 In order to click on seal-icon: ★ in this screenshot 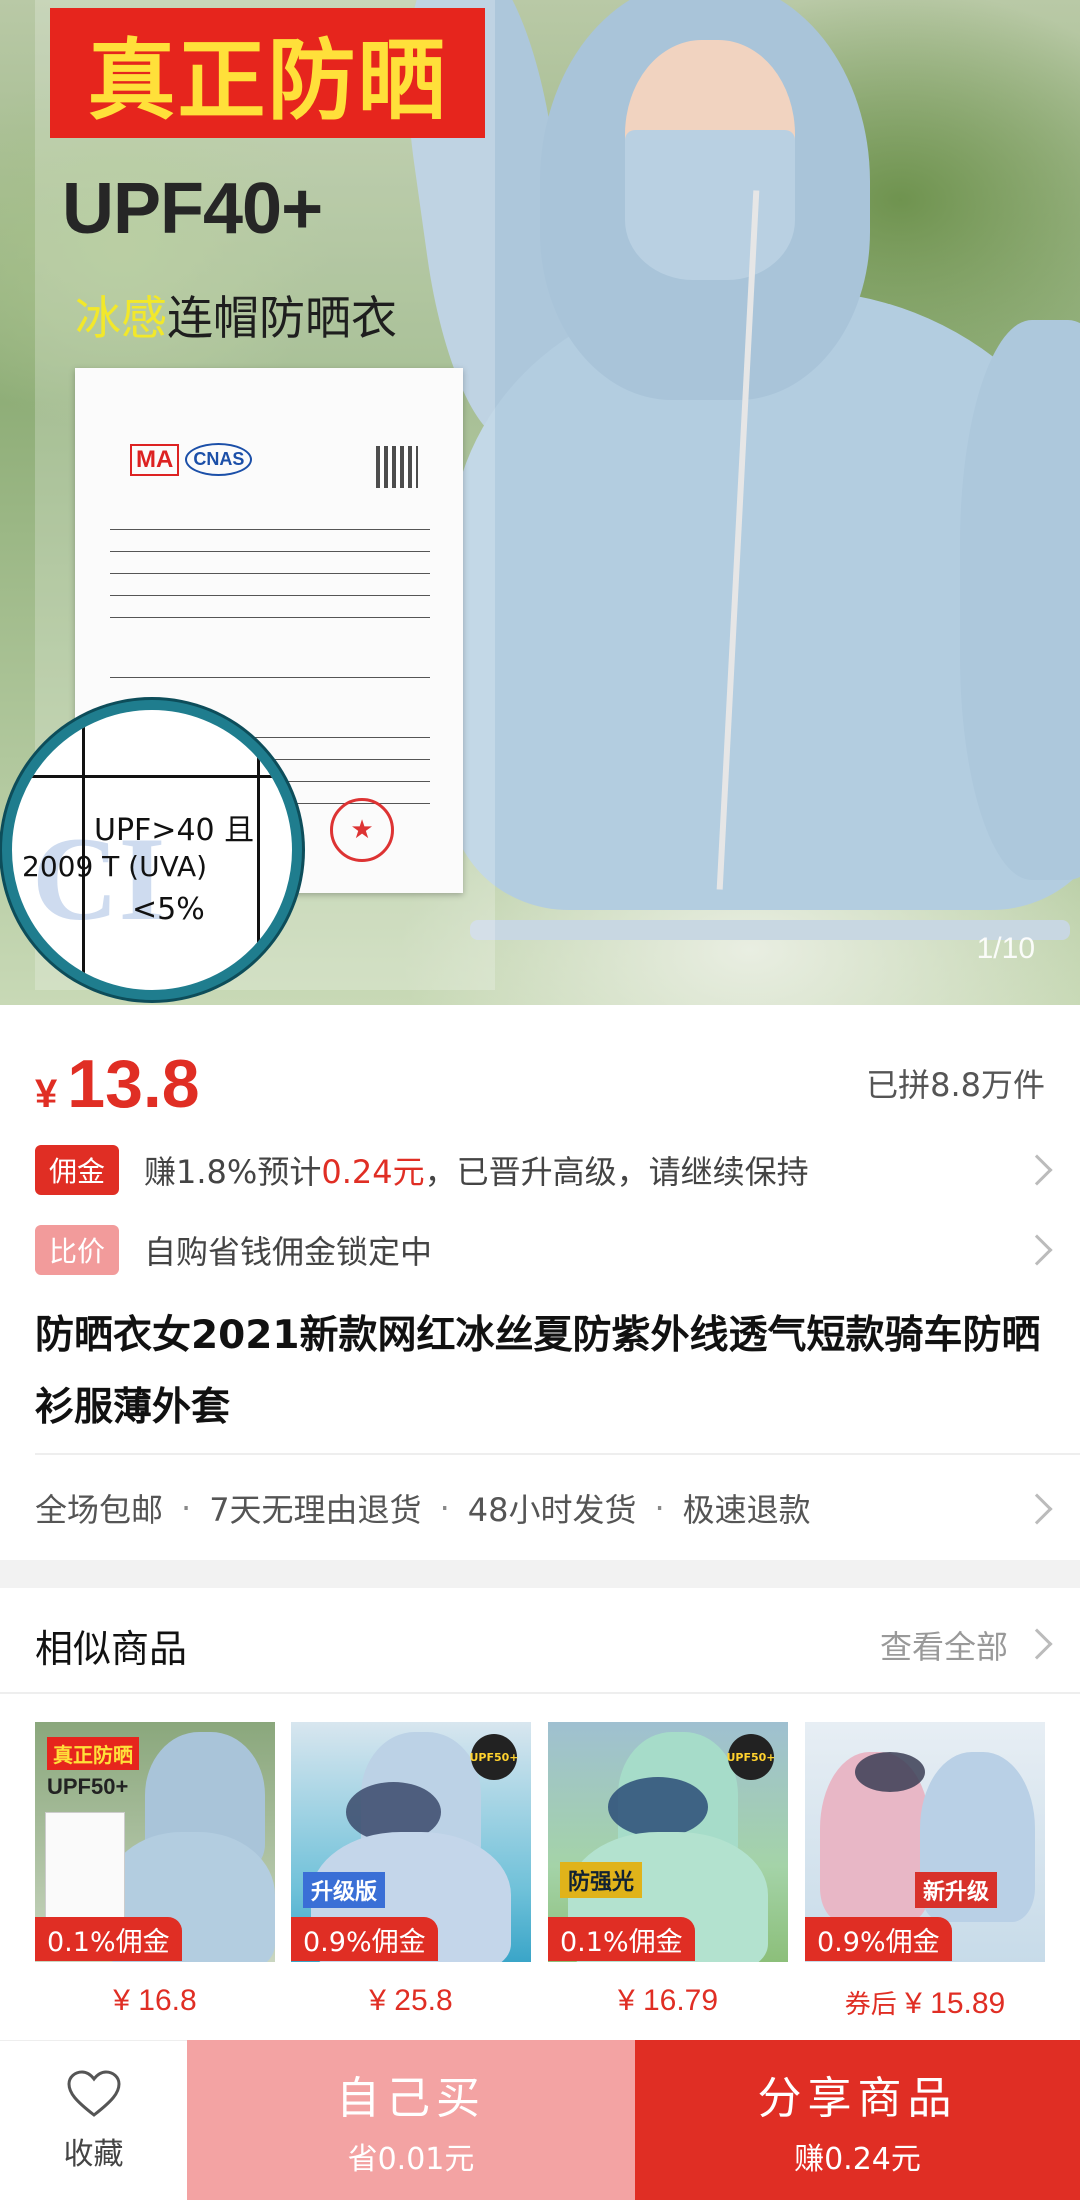, I will do `click(362, 830)`.